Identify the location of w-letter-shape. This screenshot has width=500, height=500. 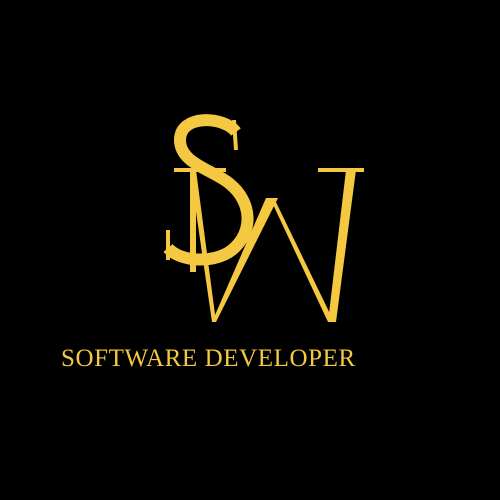
(269, 245).